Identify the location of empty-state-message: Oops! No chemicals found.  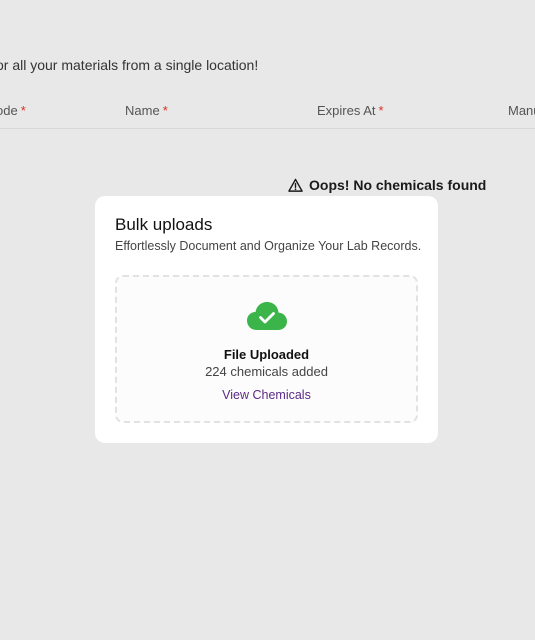
(387, 185).